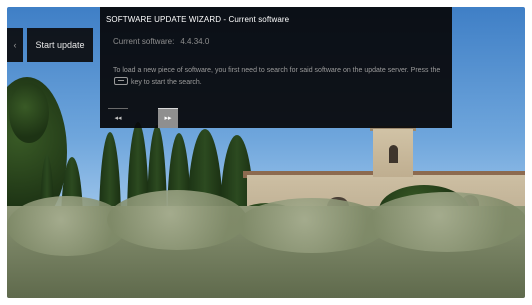  I want to click on previous-button: ◂◂, so click(118, 118).